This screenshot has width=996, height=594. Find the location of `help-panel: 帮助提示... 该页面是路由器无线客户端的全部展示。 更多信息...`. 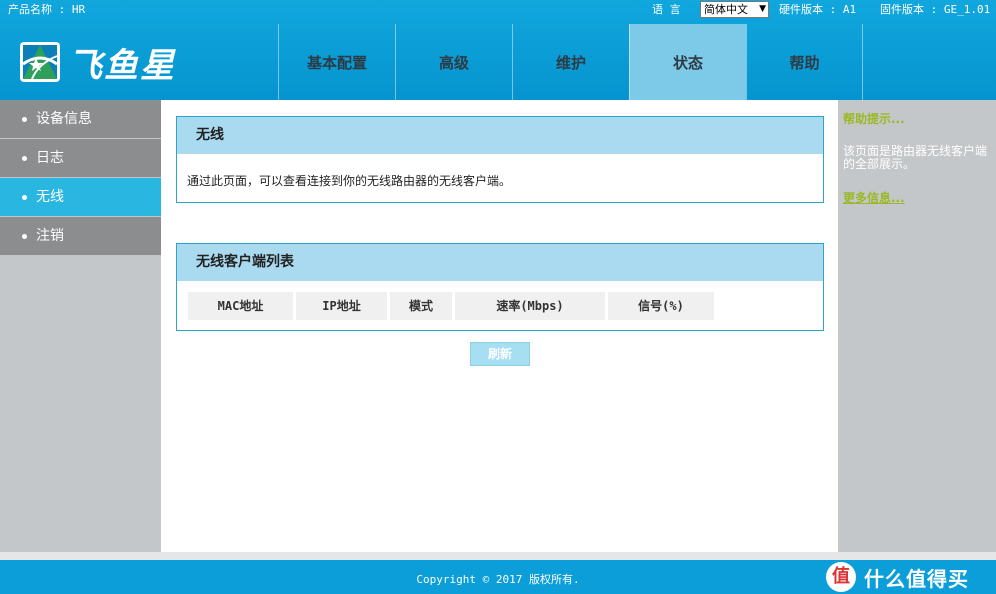

help-panel: 帮助提示... 该页面是路由器无线客户端的全部展示。 更多信息... is located at coordinates (917, 326).